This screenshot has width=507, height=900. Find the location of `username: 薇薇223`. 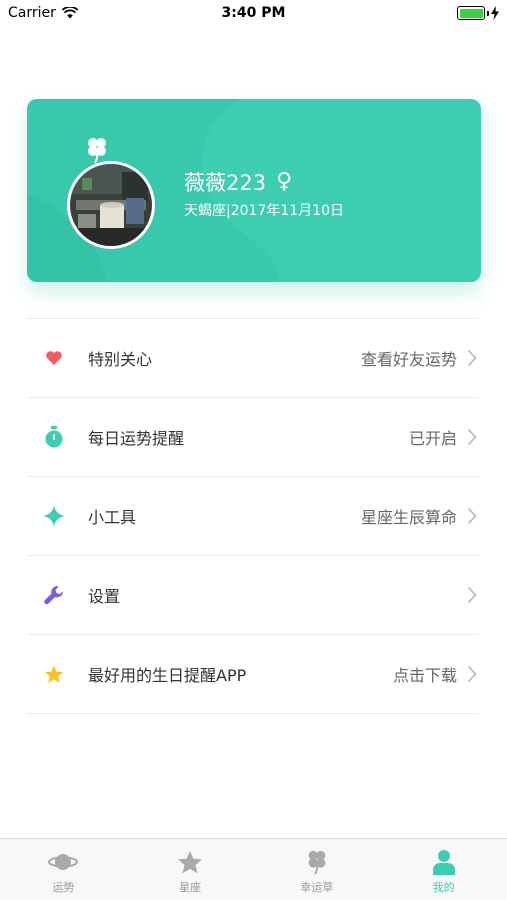

username: 薇薇223 is located at coordinates (225, 183).